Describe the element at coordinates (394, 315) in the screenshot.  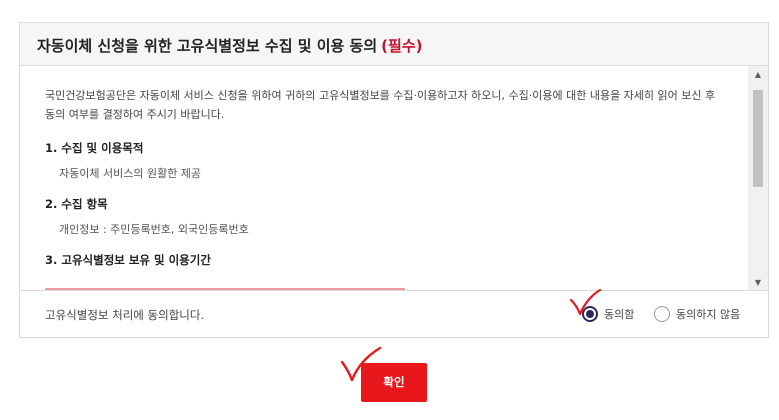
I see `agreement-row: 고유식별정보 처리에 동의합니다. 동의함 동의하지 않음` at that location.